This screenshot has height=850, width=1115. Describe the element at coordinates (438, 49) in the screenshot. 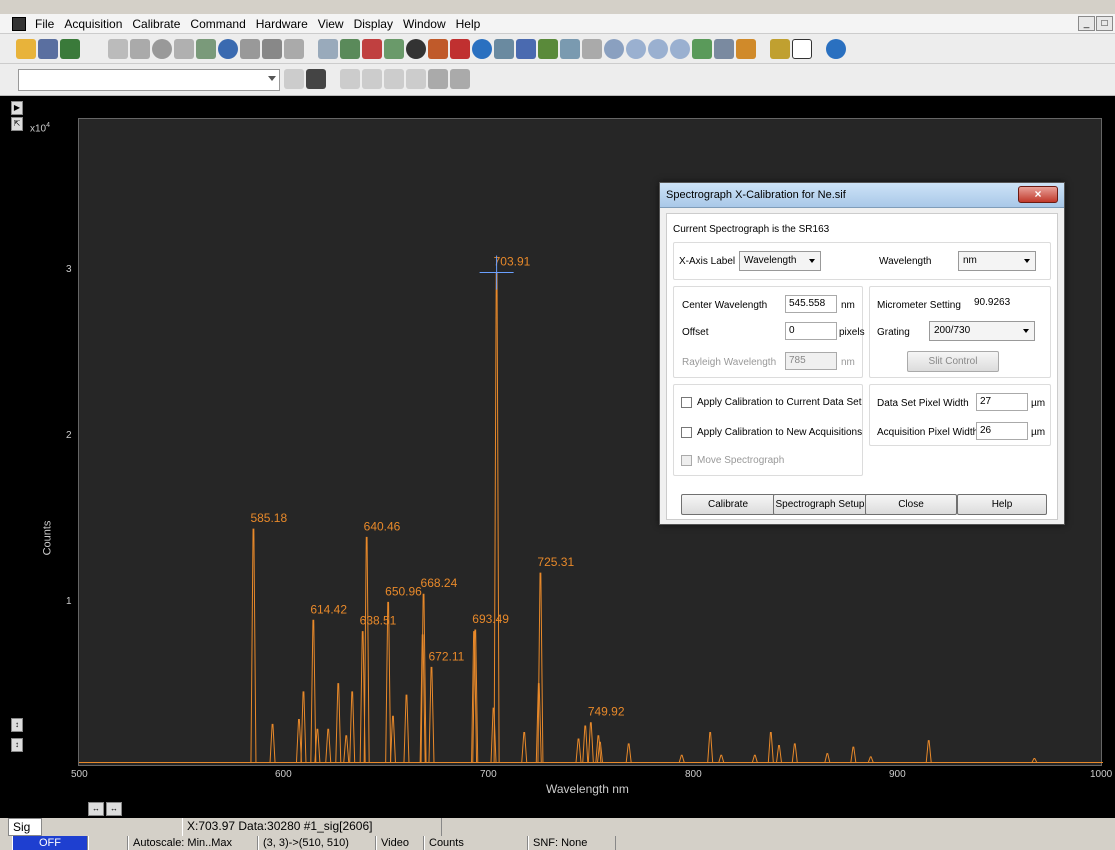

I see `bar-chart-icon` at that location.